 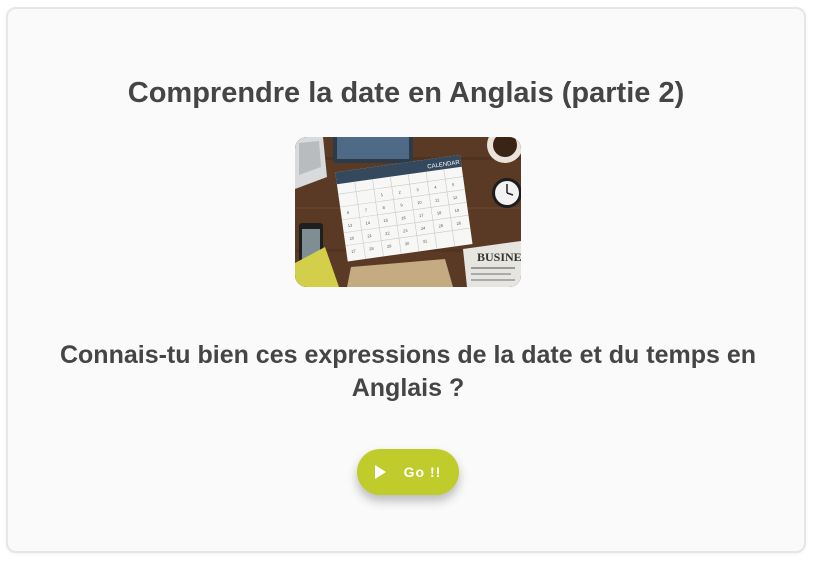 What do you see at coordinates (406, 93) in the screenshot?
I see `quiz-title: Comprendre la date en Anglais (partie 2)` at bounding box center [406, 93].